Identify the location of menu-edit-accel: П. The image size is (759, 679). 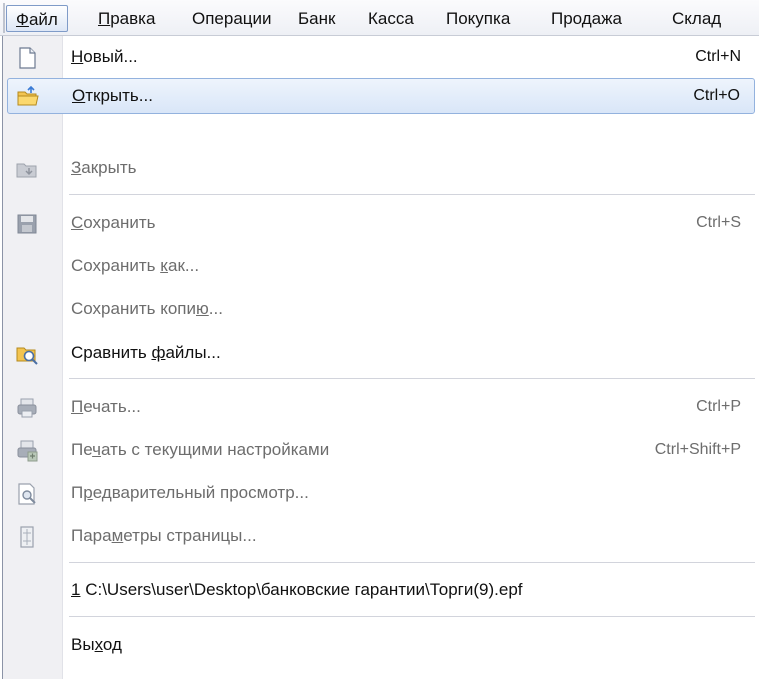
(104, 18).